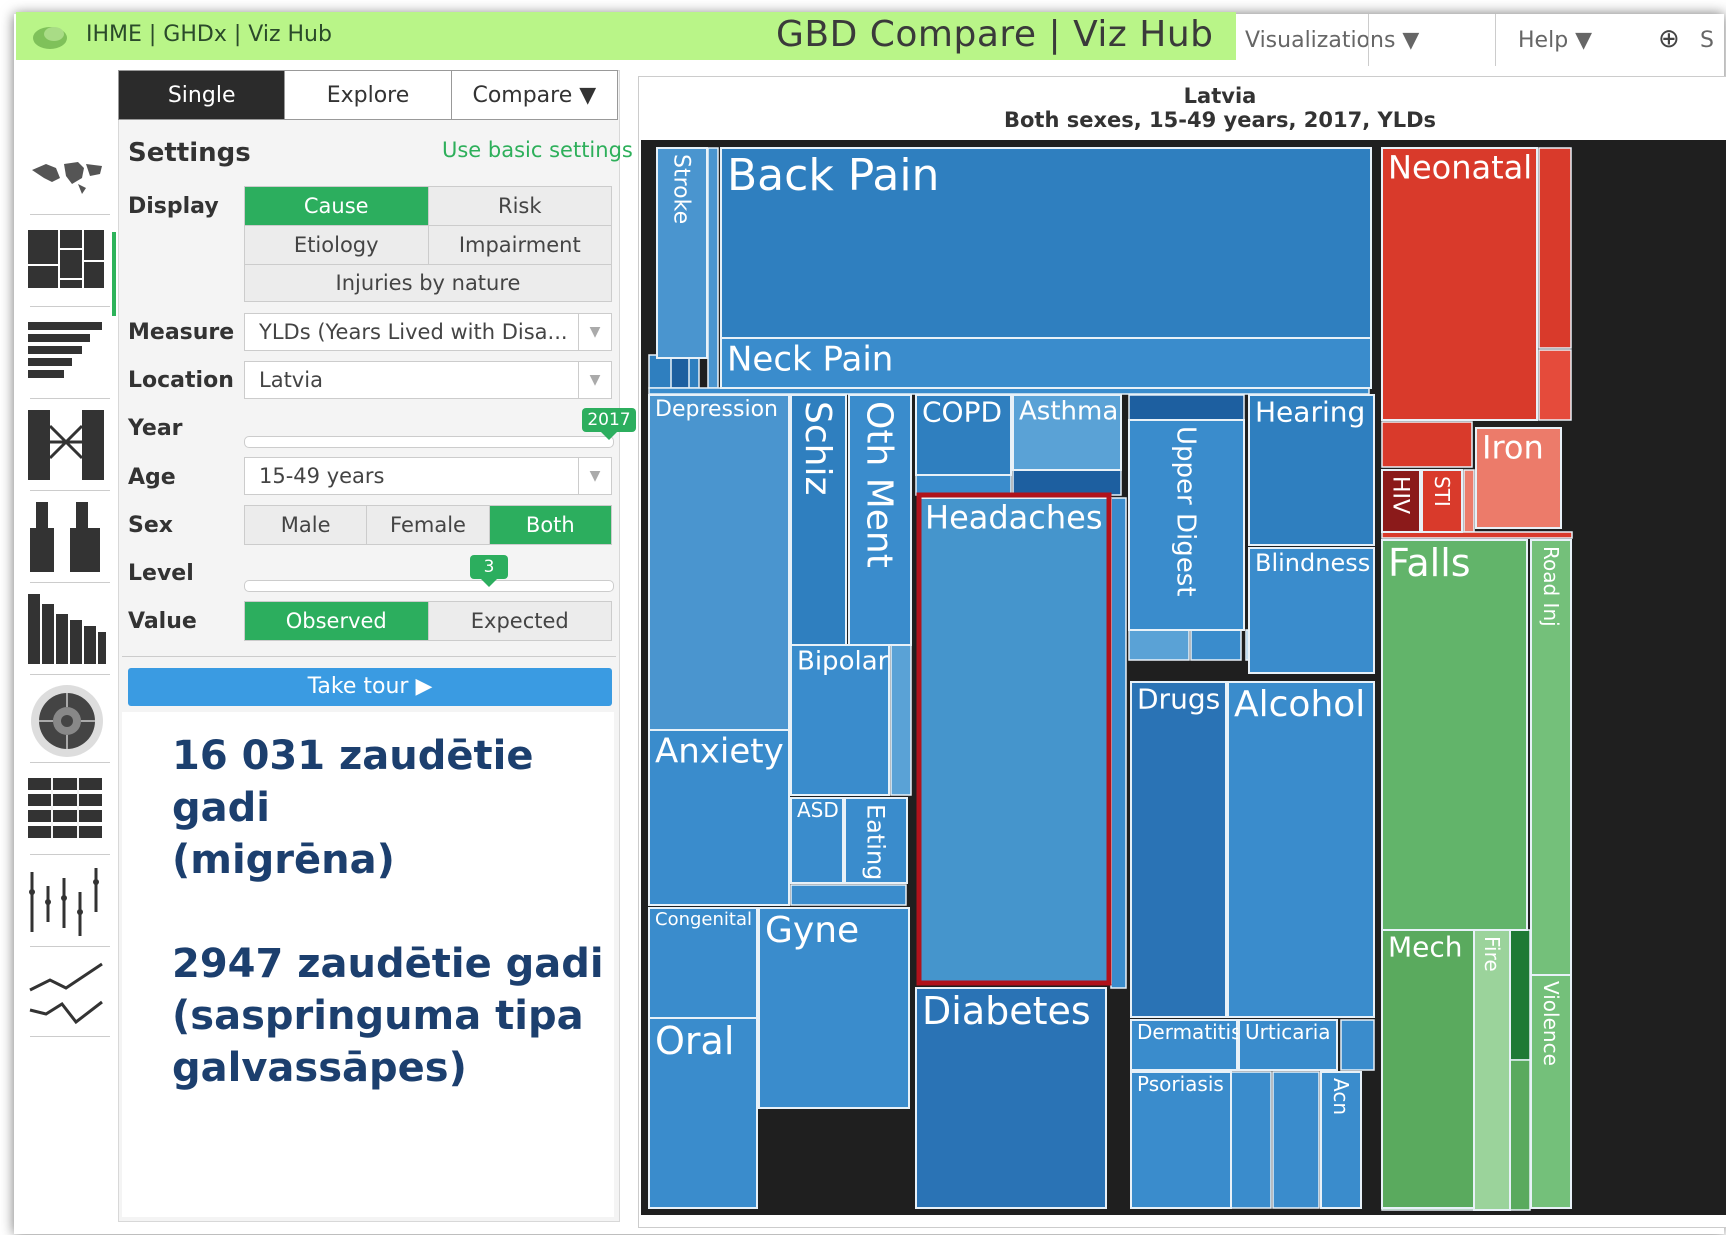 This screenshot has height=1235, width=1726. I want to click on tab-compare: Compare ▼, so click(534, 95).